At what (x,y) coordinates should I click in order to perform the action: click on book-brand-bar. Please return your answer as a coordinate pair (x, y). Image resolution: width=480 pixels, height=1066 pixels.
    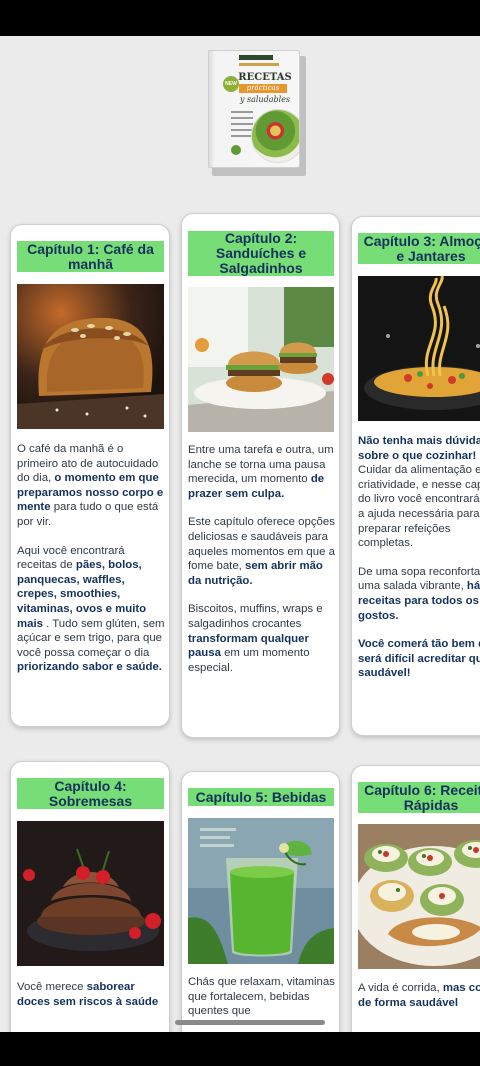
    Looking at the image, I should click on (256, 57).